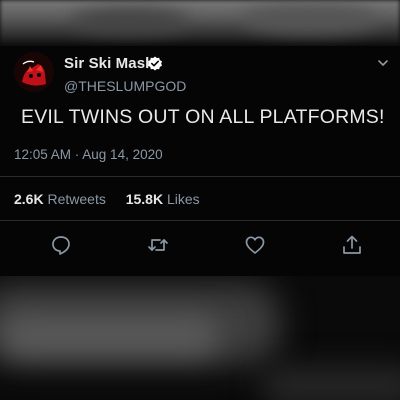 The image size is (400, 400). I want to click on avatar, so click(34, 72).